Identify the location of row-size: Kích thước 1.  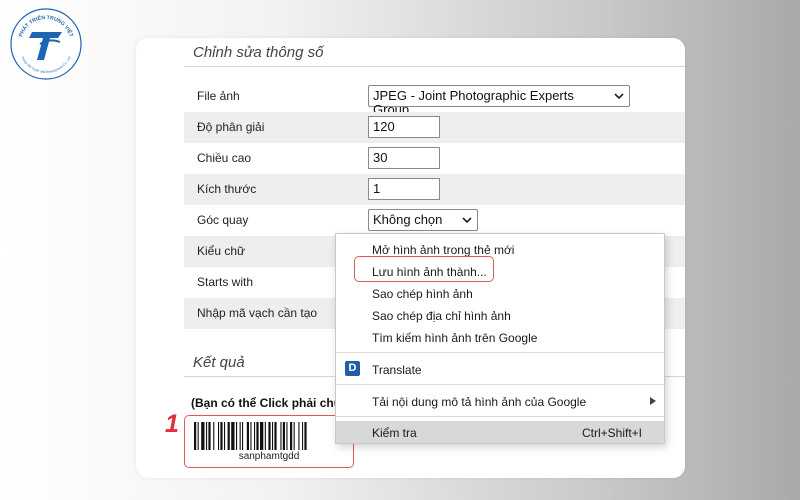
(434, 189).